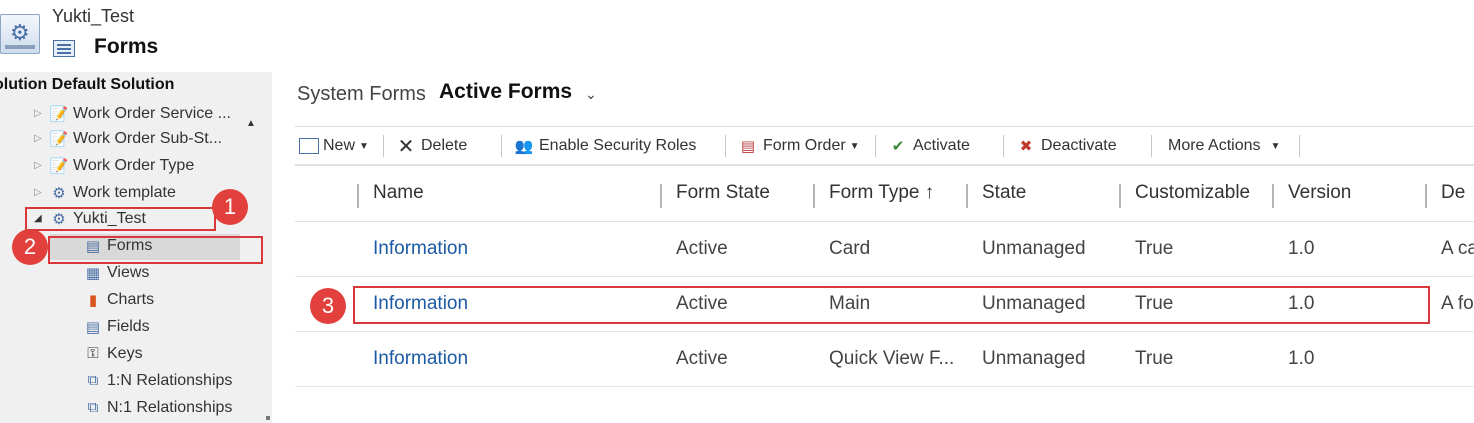 Image resolution: width=1474 pixels, height=423 pixels. Describe the element at coordinates (798, 146) in the screenshot. I see `form-order-button: ▤ Form Order ▼` at that location.